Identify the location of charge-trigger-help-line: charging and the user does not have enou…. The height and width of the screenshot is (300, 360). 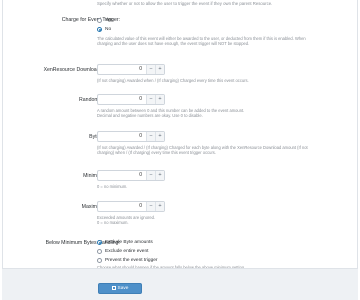
(173, 44).